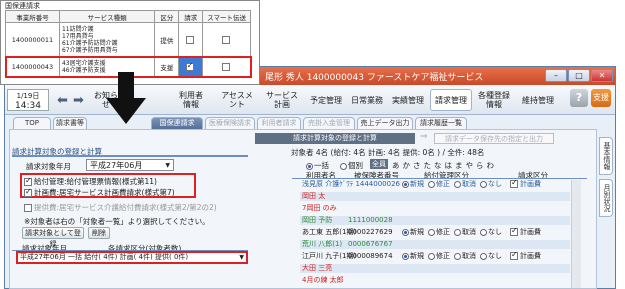  Describe the element at coordinates (237, 100) in the screenshot. I see `menu-item-assessment: アセスメント` at that location.